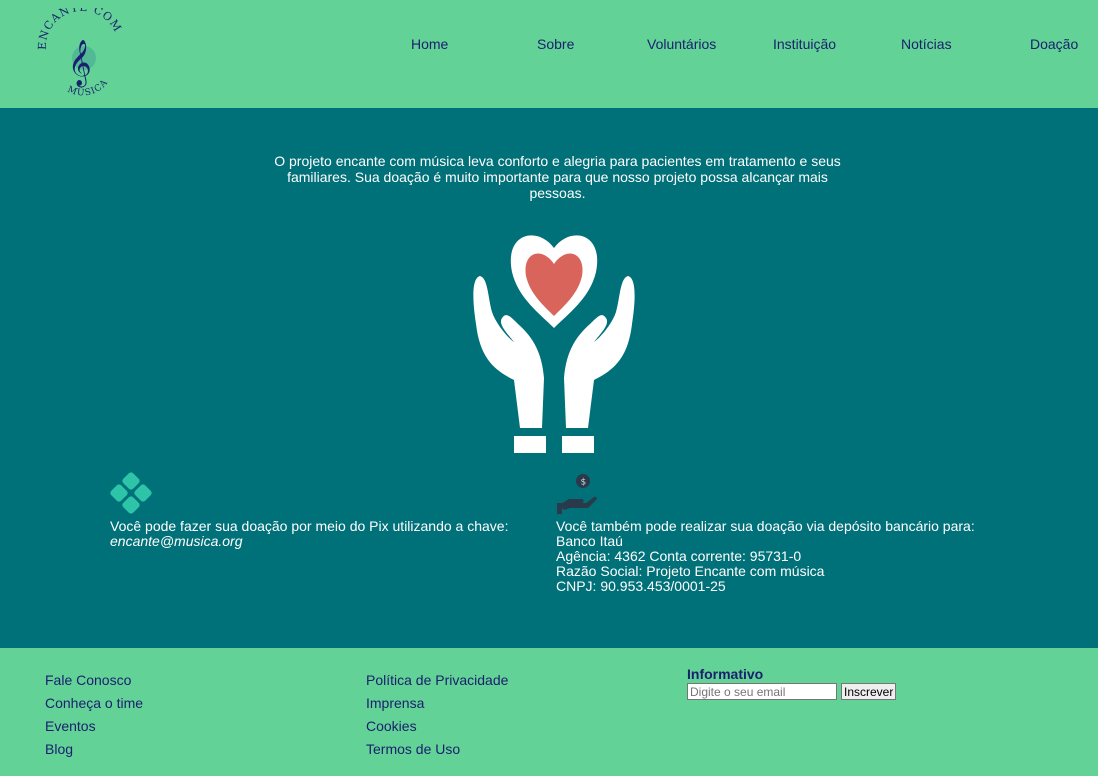  Describe the element at coordinates (926, 44) in the screenshot. I see `nav-noticias: Notícias` at that location.